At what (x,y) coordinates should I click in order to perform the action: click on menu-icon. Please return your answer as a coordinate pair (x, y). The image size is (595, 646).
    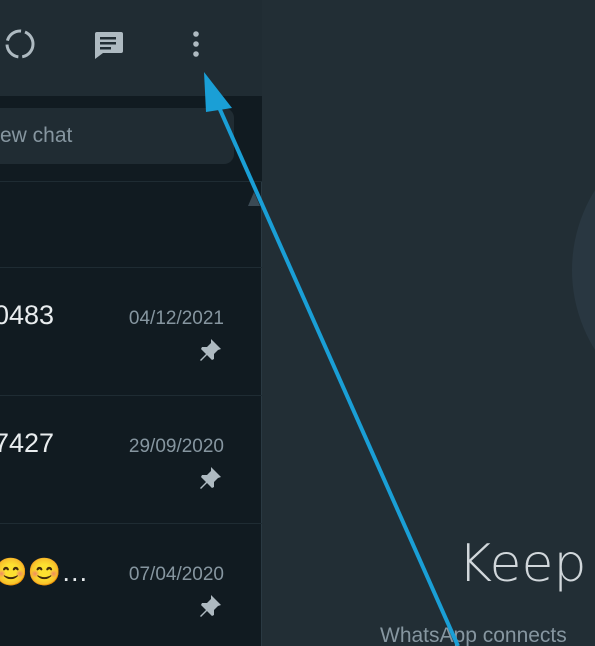
    Looking at the image, I should click on (196, 44).